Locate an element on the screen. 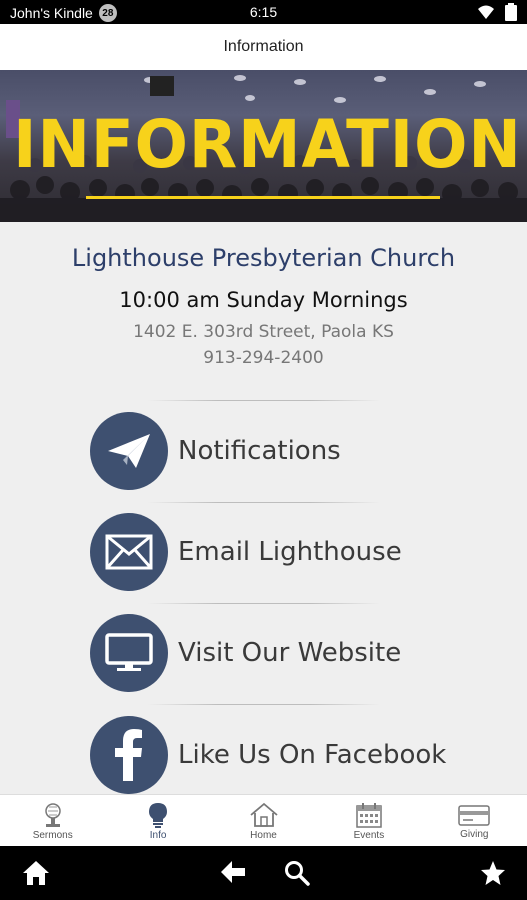 The width and height of the screenshot is (527, 900). system-navigation-bar is located at coordinates (263, 873).